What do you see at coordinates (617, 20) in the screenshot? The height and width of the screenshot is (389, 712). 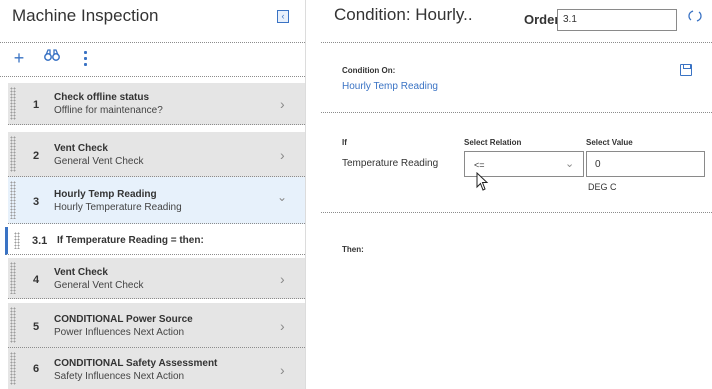 I see `order-input: 3.1` at bounding box center [617, 20].